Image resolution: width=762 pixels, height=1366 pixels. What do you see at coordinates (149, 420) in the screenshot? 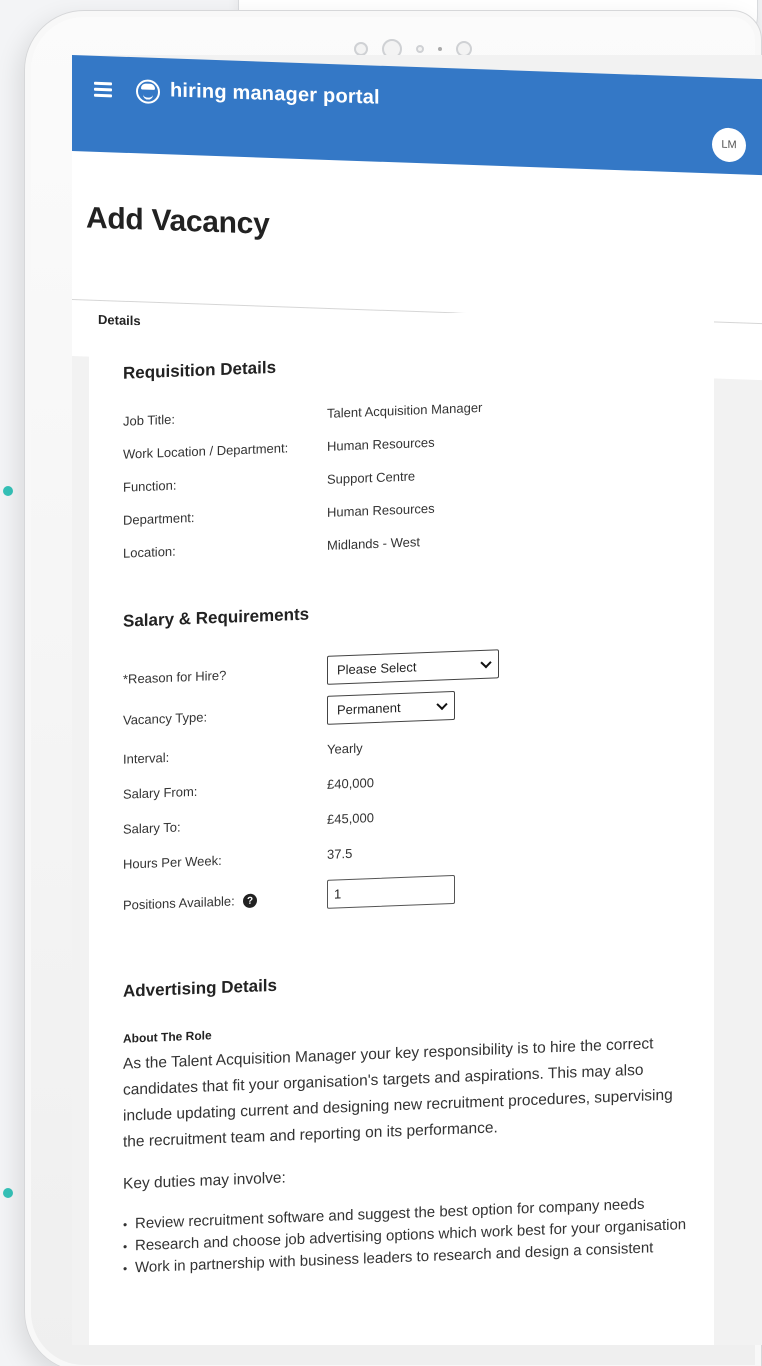
I see `job-title-label: Job Title:` at bounding box center [149, 420].